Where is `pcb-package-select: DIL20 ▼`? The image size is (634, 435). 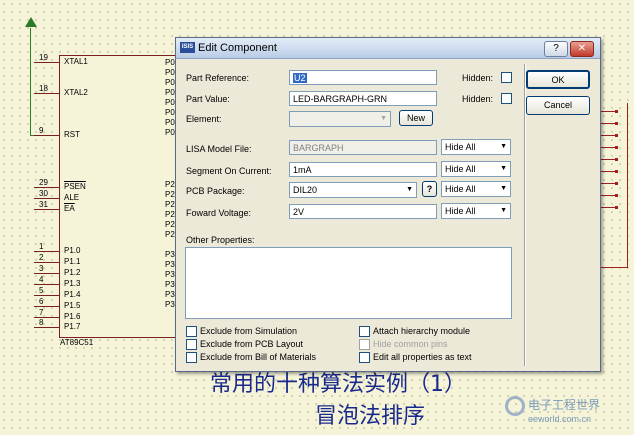
pcb-package-select: DIL20 ▼ is located at coordinates (353, 190).